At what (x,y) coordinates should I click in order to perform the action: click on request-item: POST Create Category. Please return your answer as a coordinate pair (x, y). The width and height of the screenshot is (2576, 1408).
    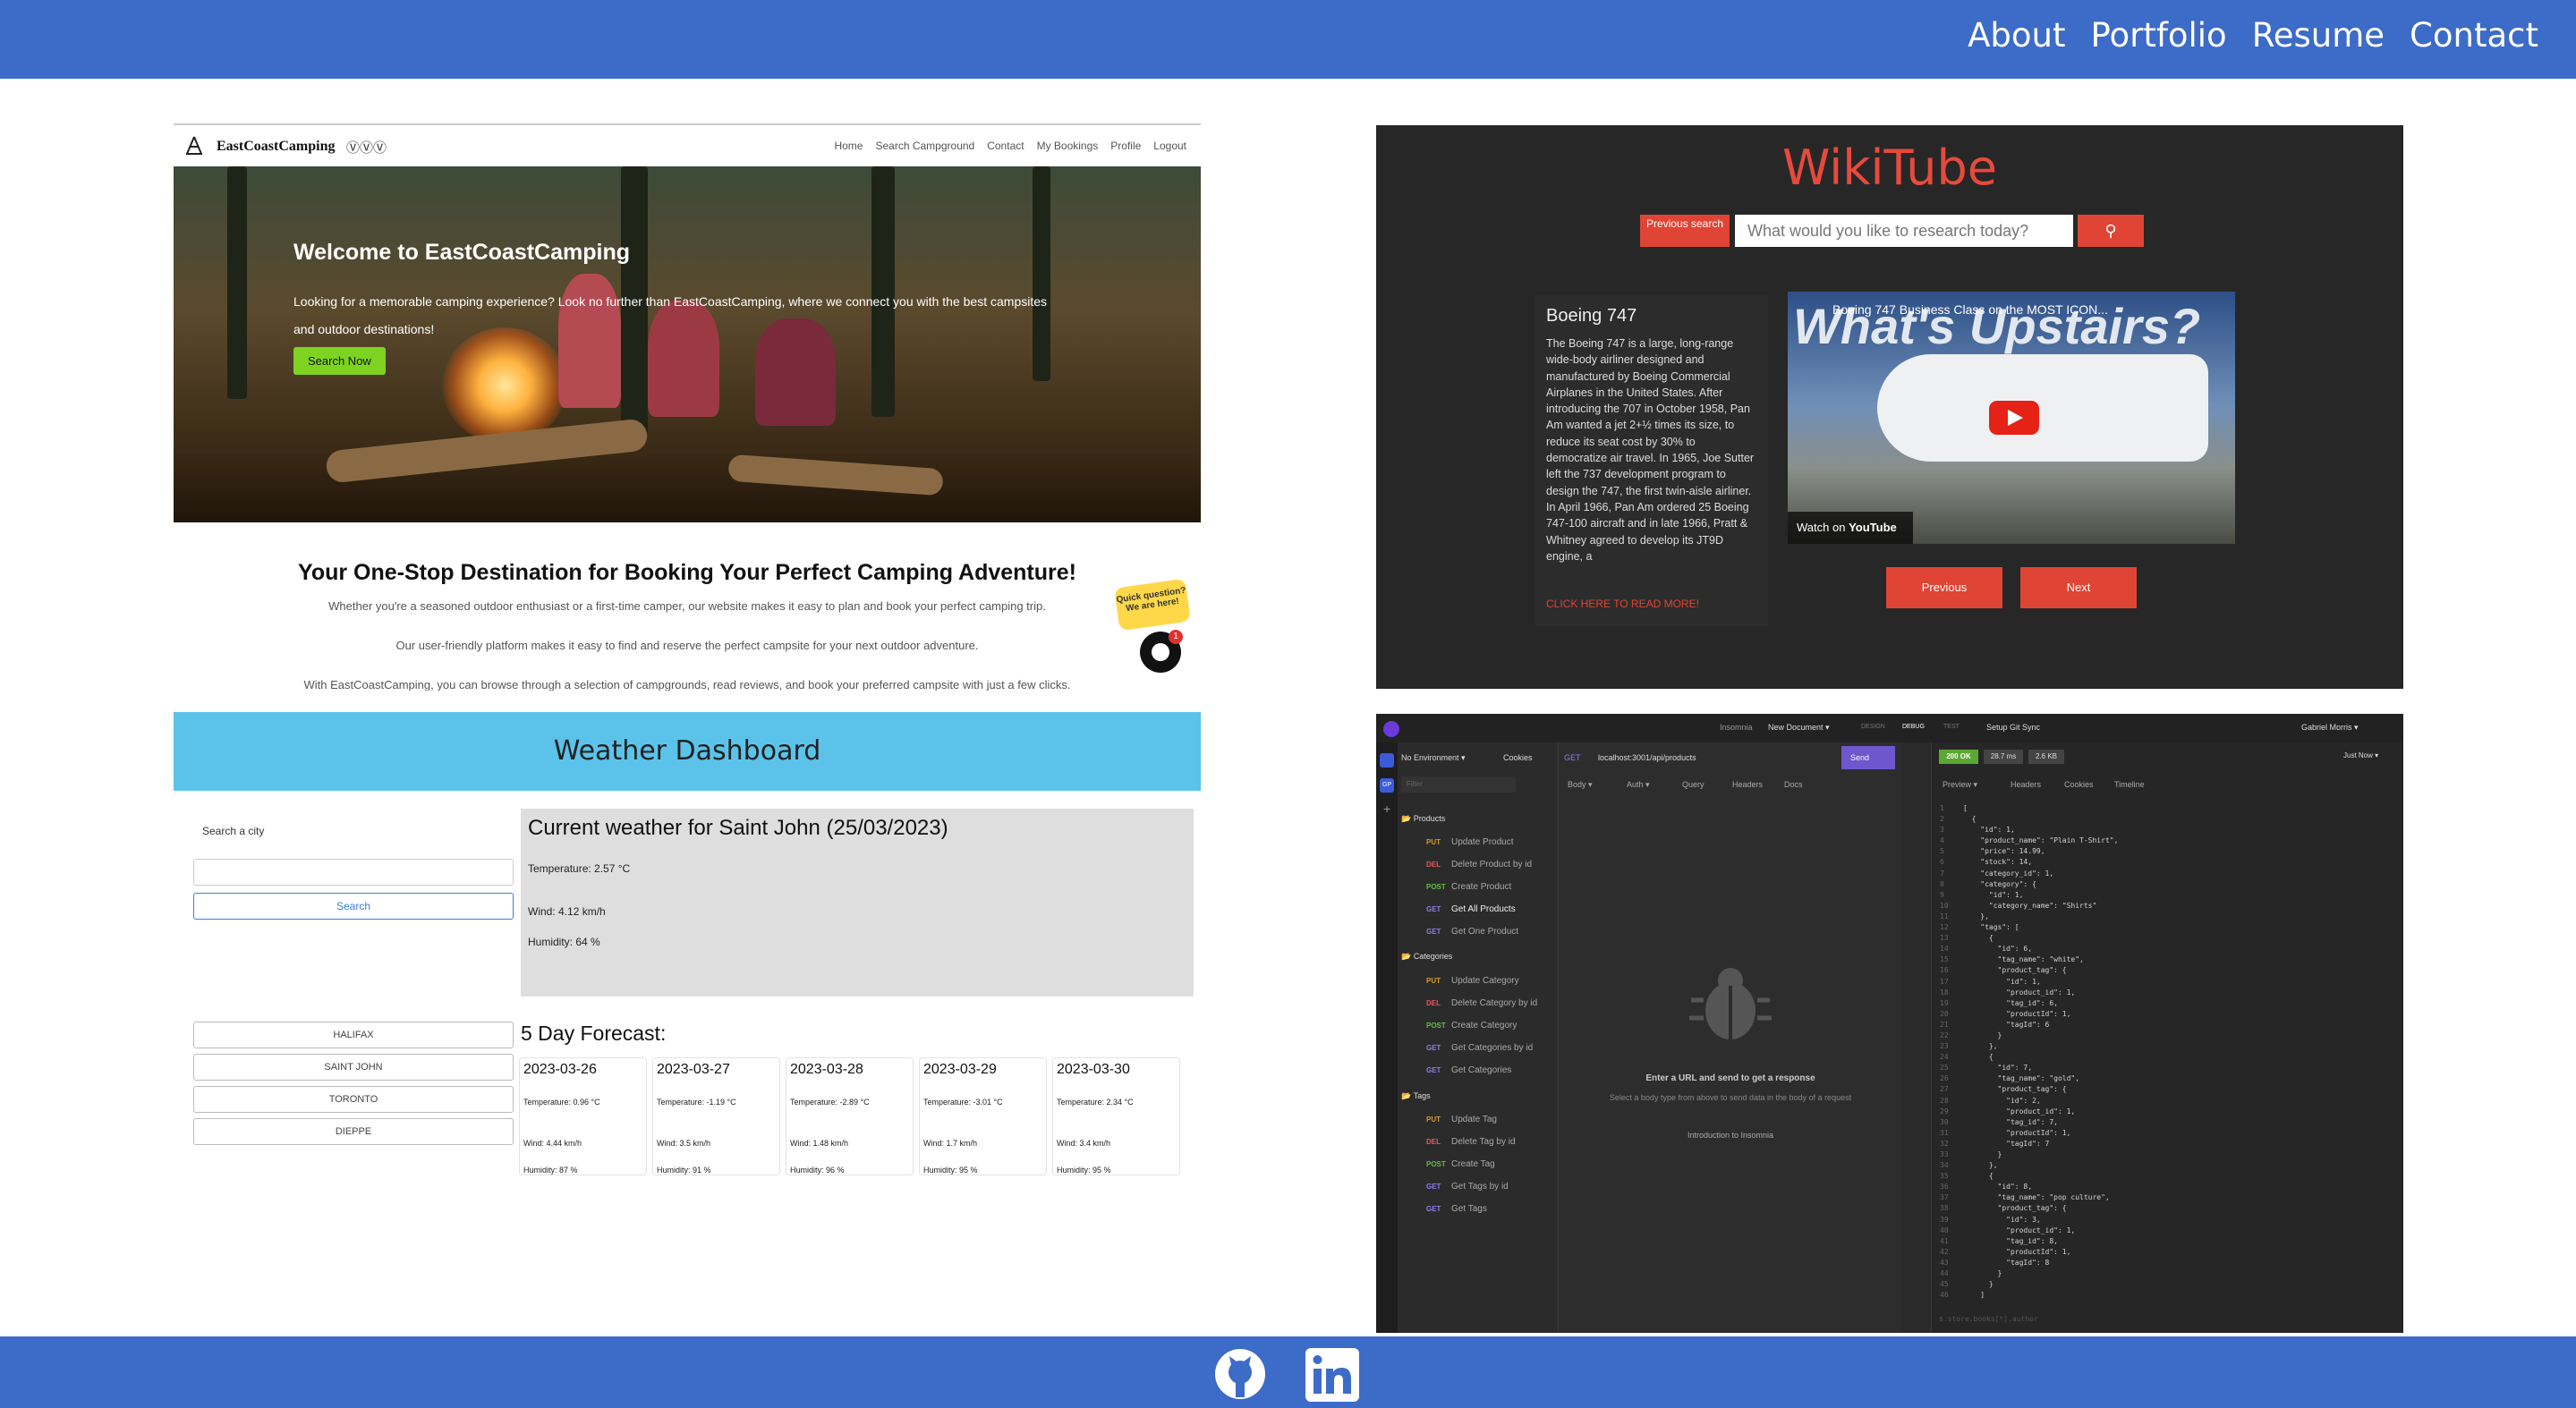
    Looking at the image, I should click on (1471, 1026).